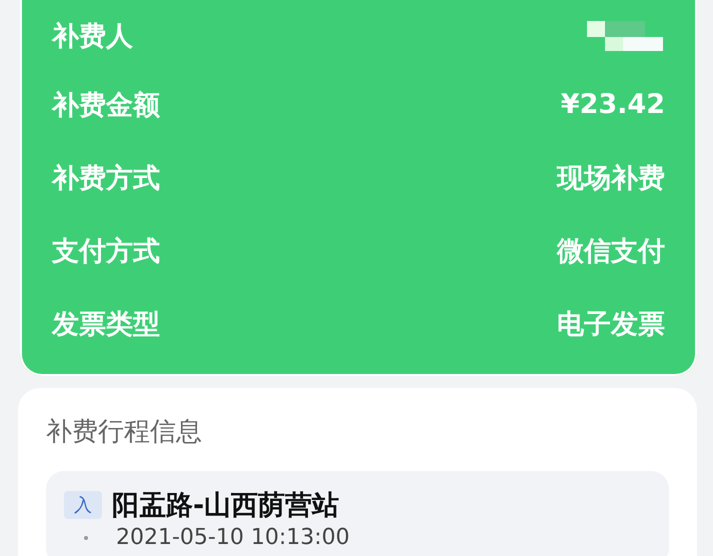 Image resolution: width=713 pixels, height=556 pixels. What do you see at coordinates (92, 37) in the screenshot?
I see `field-label: 补费人` at bounding box center [92, 37].